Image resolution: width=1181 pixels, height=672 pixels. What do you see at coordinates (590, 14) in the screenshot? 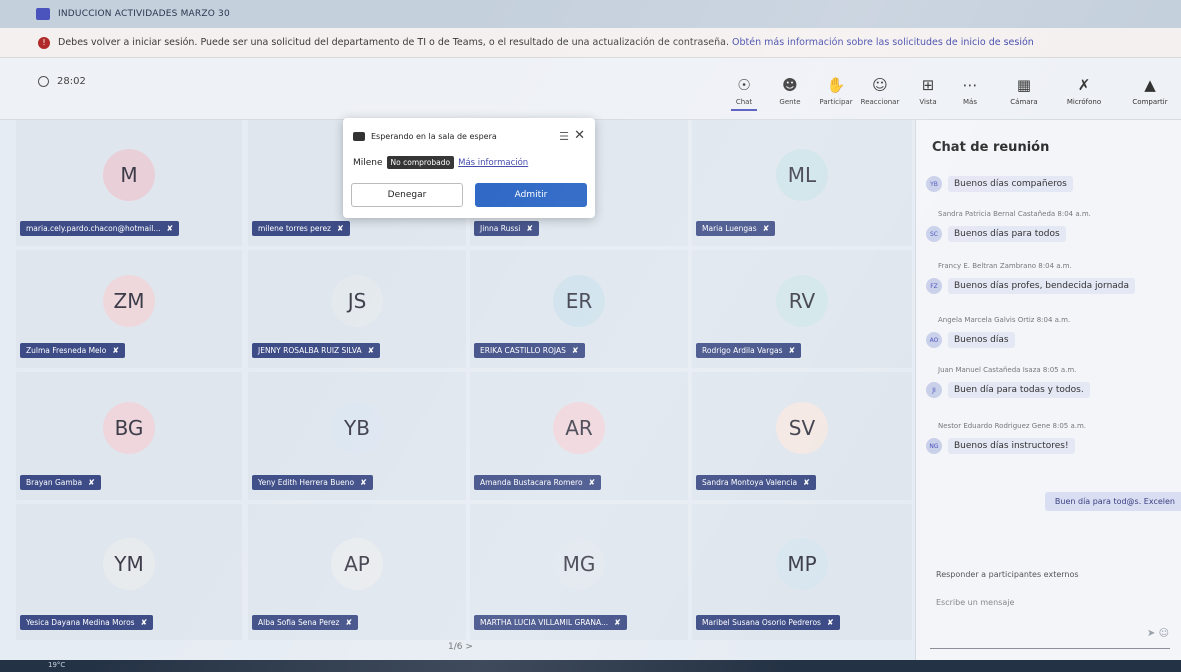
I see `title-bar: INDUCCION ACTIVIDADES MARZO 30` at bounding box center [590, 14].